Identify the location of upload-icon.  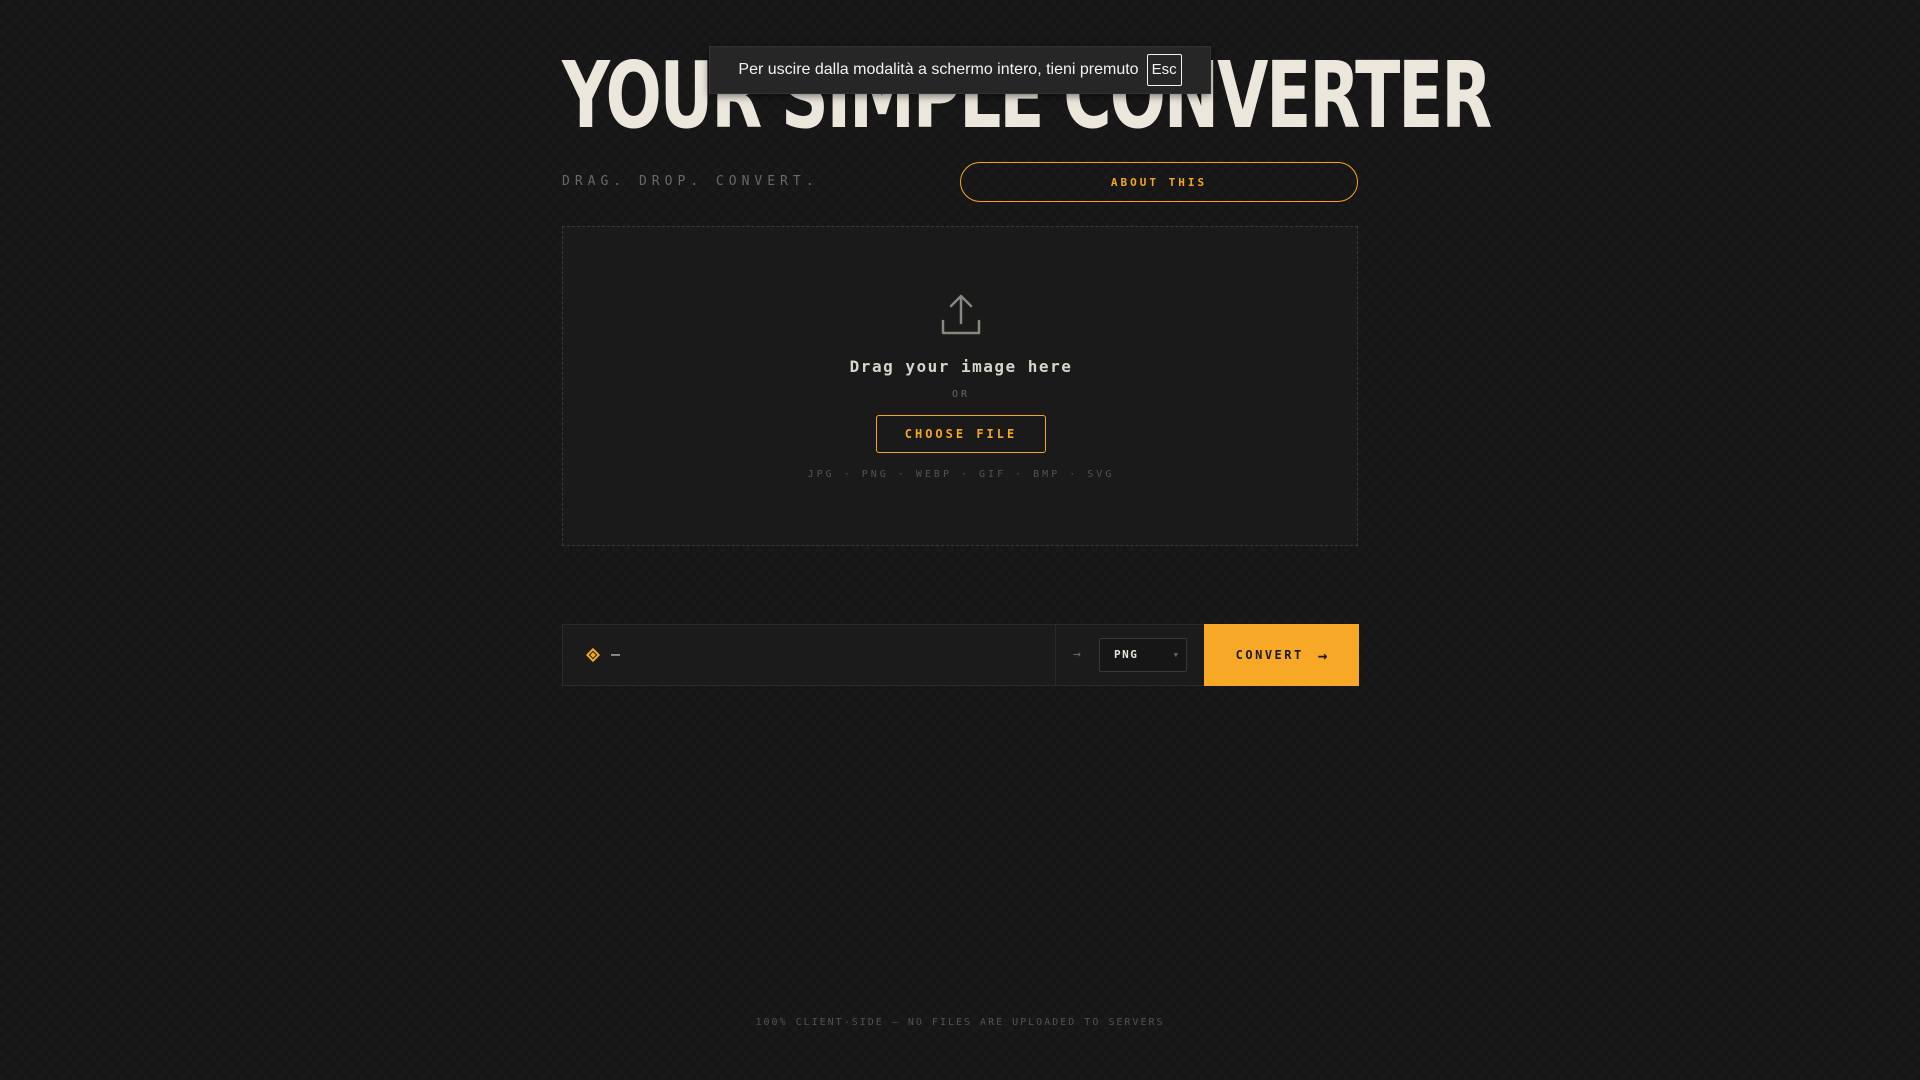
(961, 314).